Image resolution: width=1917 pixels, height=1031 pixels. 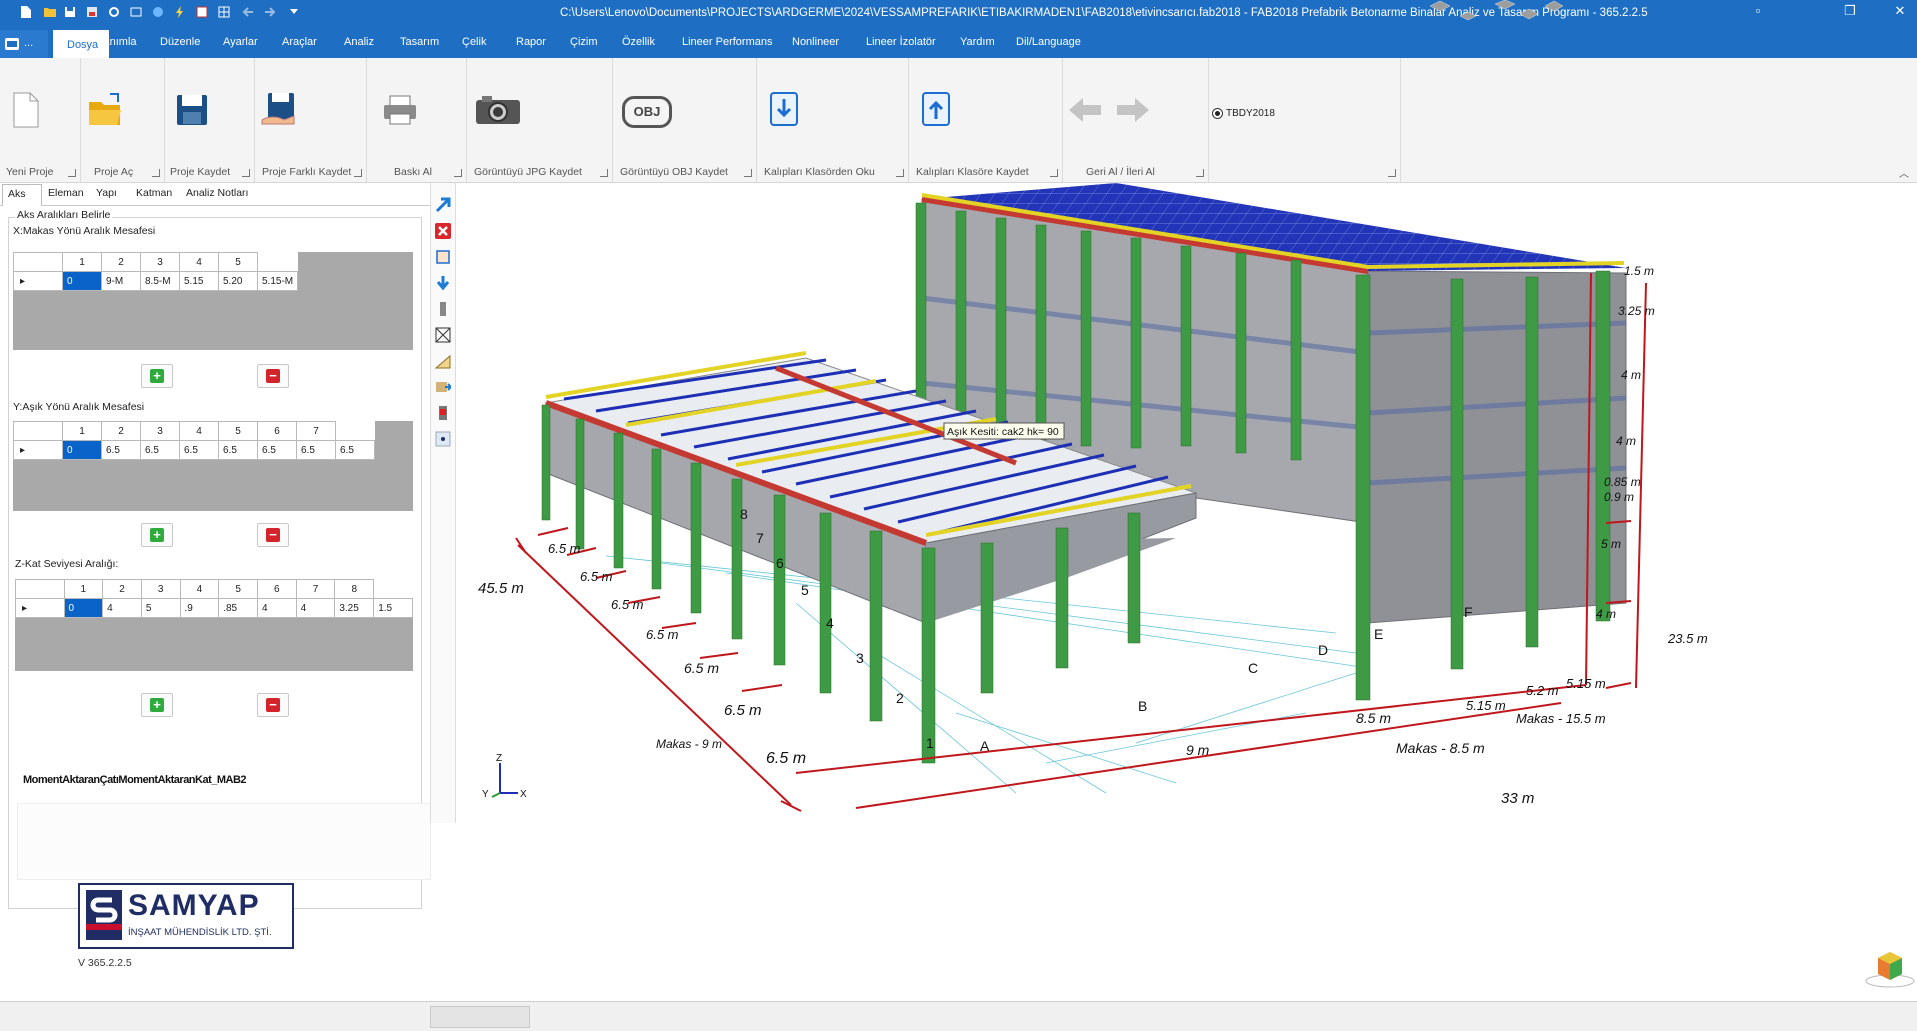 What do you see at coordinates (832, 120) in the screenshot?
I see `ribbon-group-kaliplari-oku: Kalıpları Klasörden Oku` at bounding box center [832, 120].